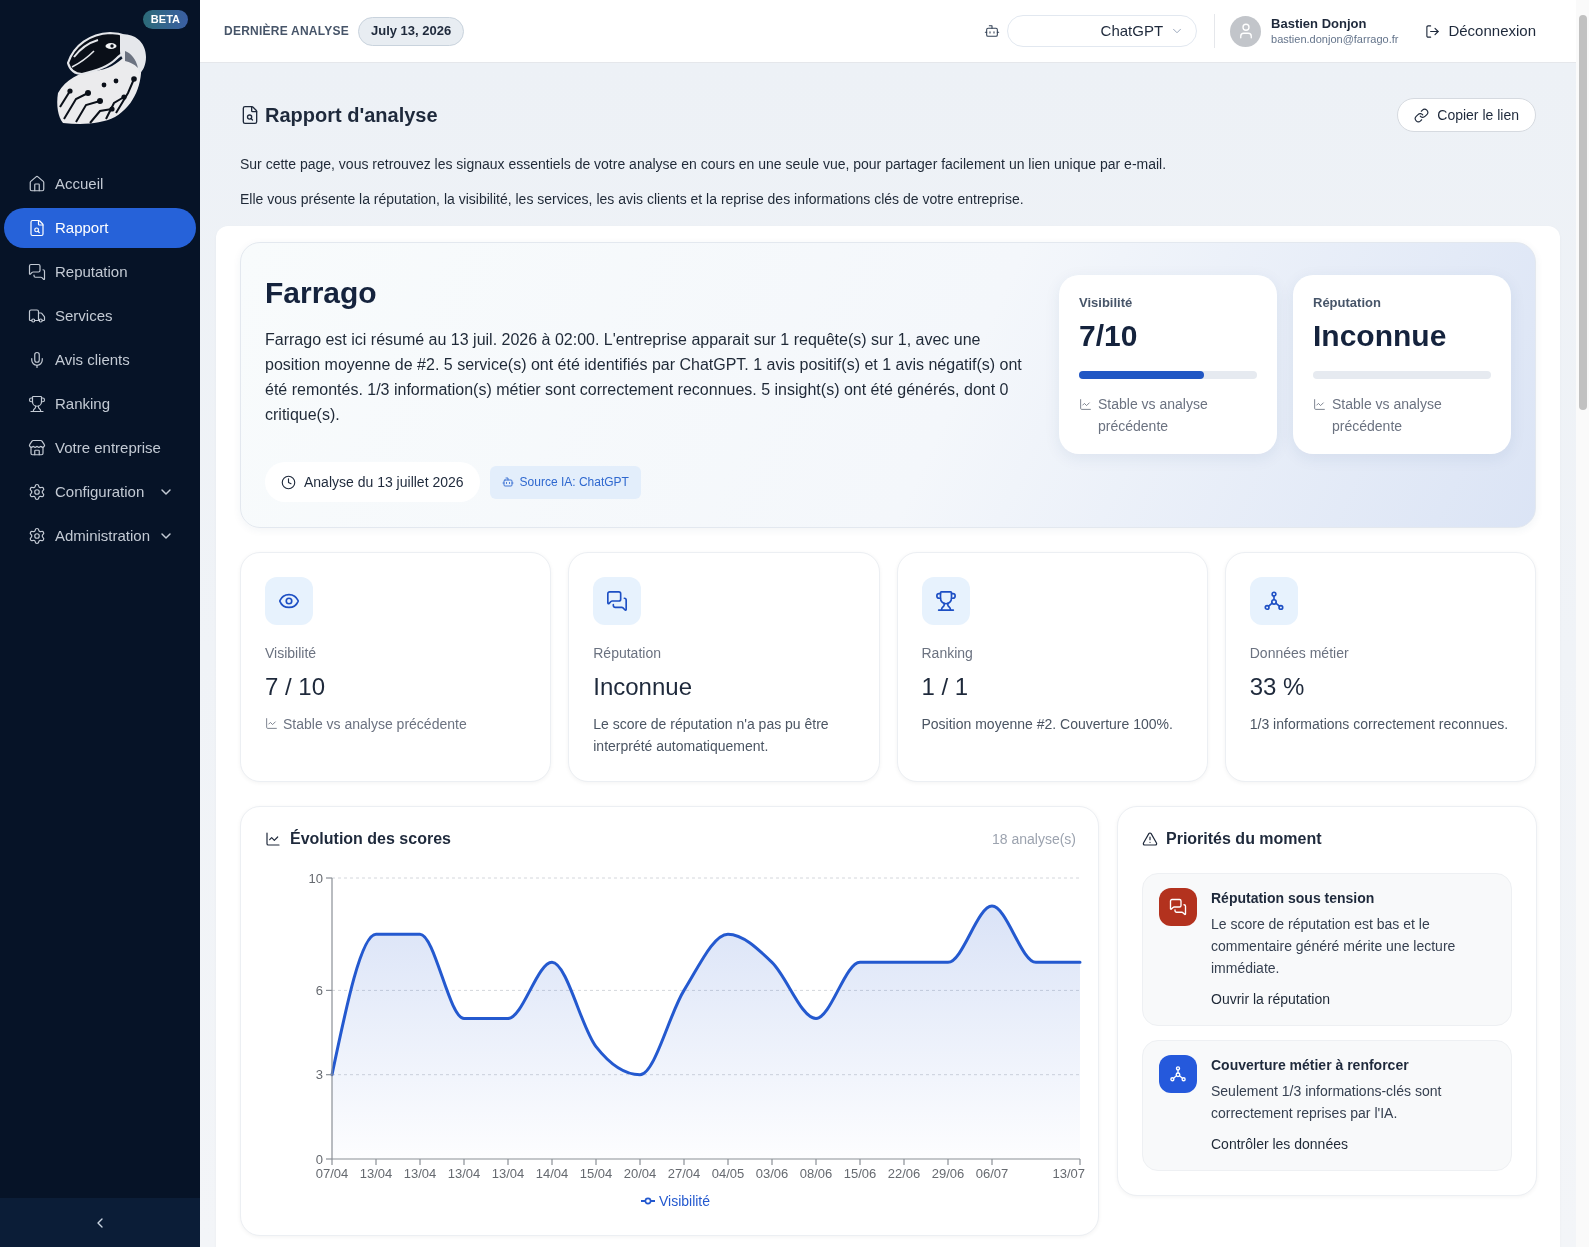 This screenshot has height=1247, width=1589. Describe the element at coordinates (1150, 839) in the screenshot. I see `warning-icon` at that location.